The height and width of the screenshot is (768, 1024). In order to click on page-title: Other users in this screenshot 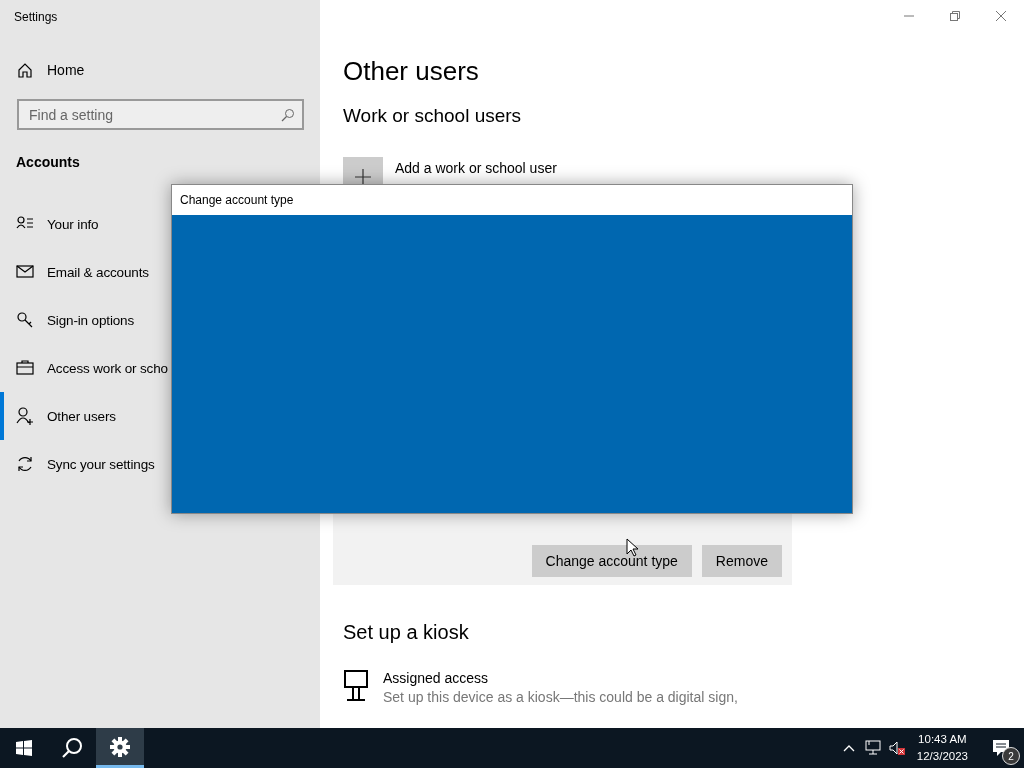, I will do `click(411, 71)`.